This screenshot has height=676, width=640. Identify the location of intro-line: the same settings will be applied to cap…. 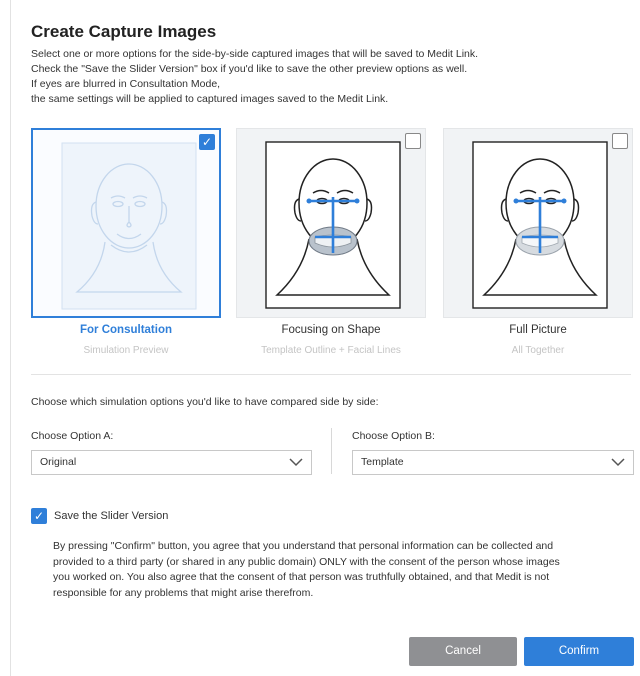
(210, 99).